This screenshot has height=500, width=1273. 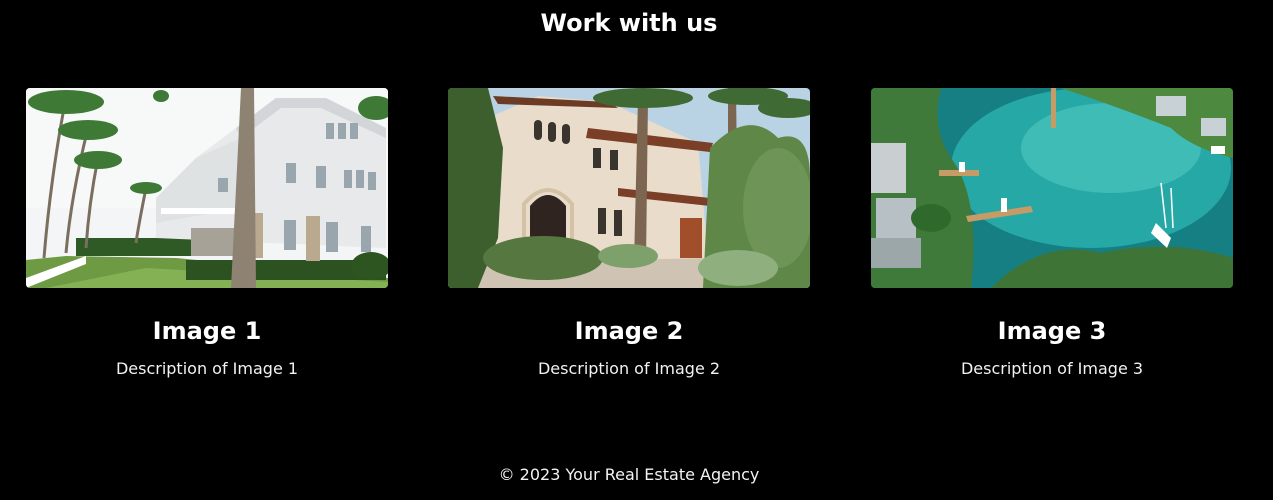 What do you see at coordinates (629, 368) in the screenshot?
I see `card-description-2: Description of Image 2` at bounding box center [629, 368].